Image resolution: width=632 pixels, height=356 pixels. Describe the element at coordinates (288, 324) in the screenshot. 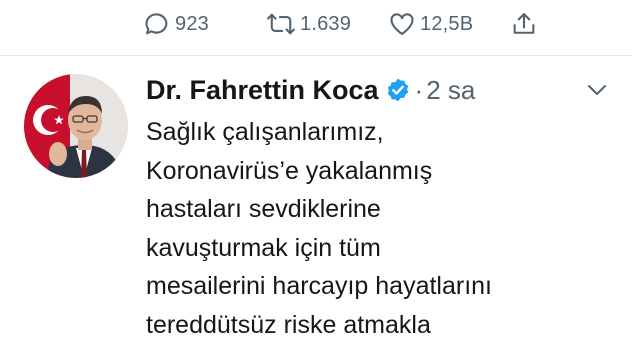

I see `tweet-text-line: tereddütsüz riske atmakla` at that location.